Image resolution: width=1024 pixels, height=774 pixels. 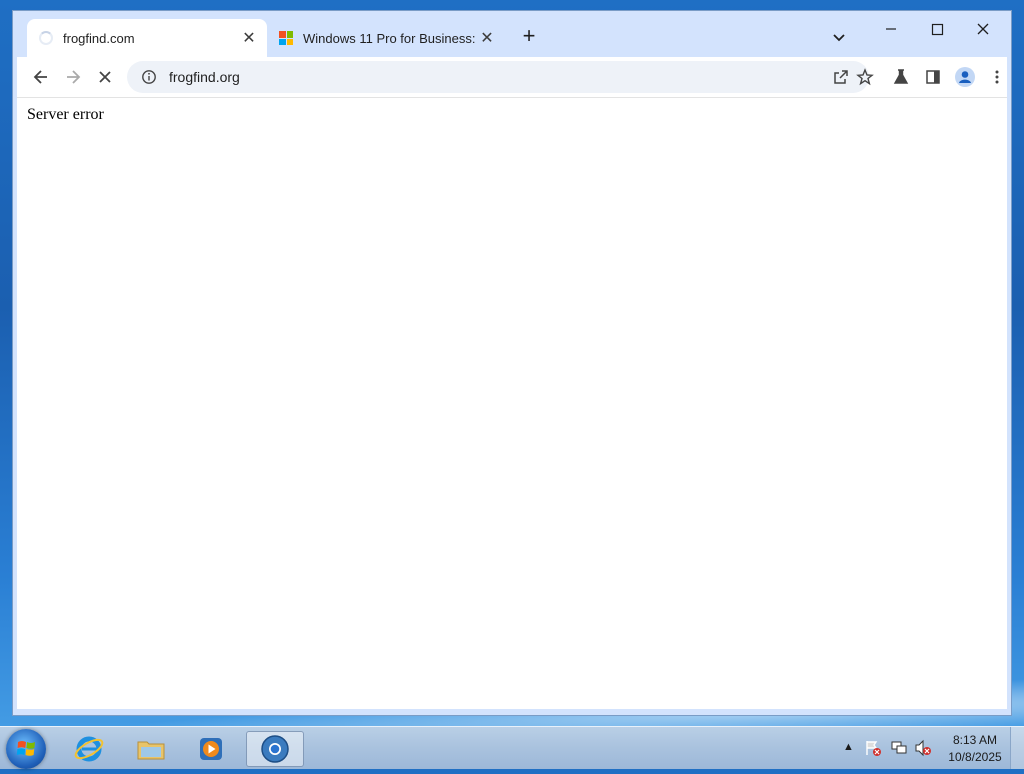 I want to click on show-desktop-button, so click(x=1017, y=748).